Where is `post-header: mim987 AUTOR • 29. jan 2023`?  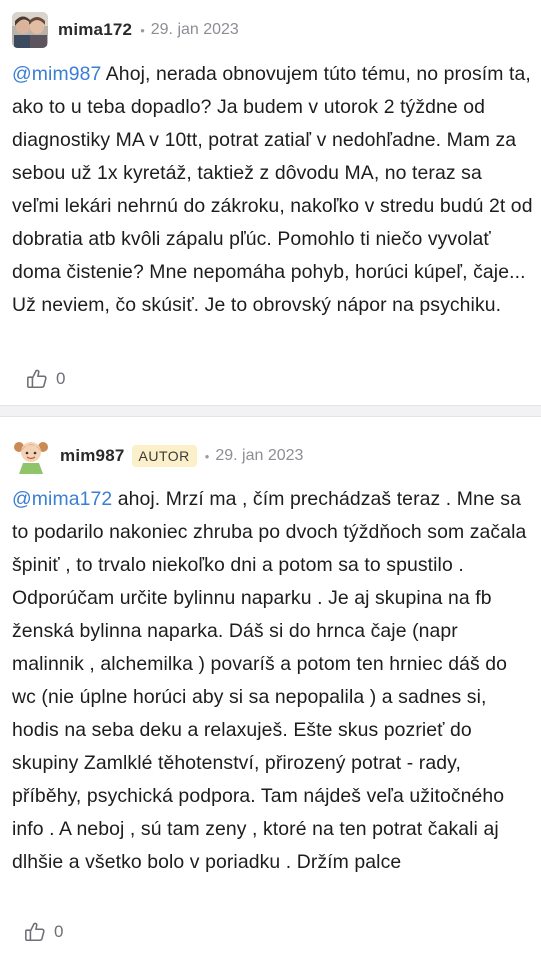
post-header: mim987 AUTOR • 29. jan 2023 is located at coordinates (157, 456).